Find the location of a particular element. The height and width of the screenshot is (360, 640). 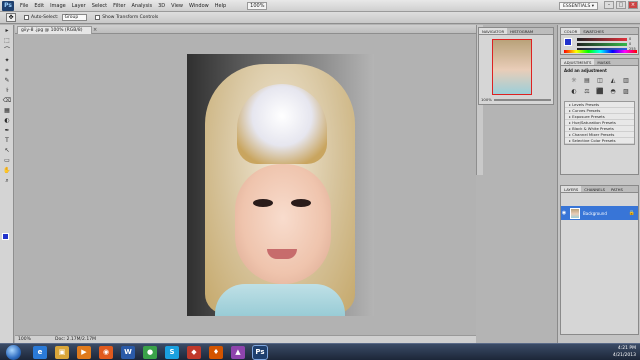

eye-icon: ◉ is located at coordinates (564, 213).